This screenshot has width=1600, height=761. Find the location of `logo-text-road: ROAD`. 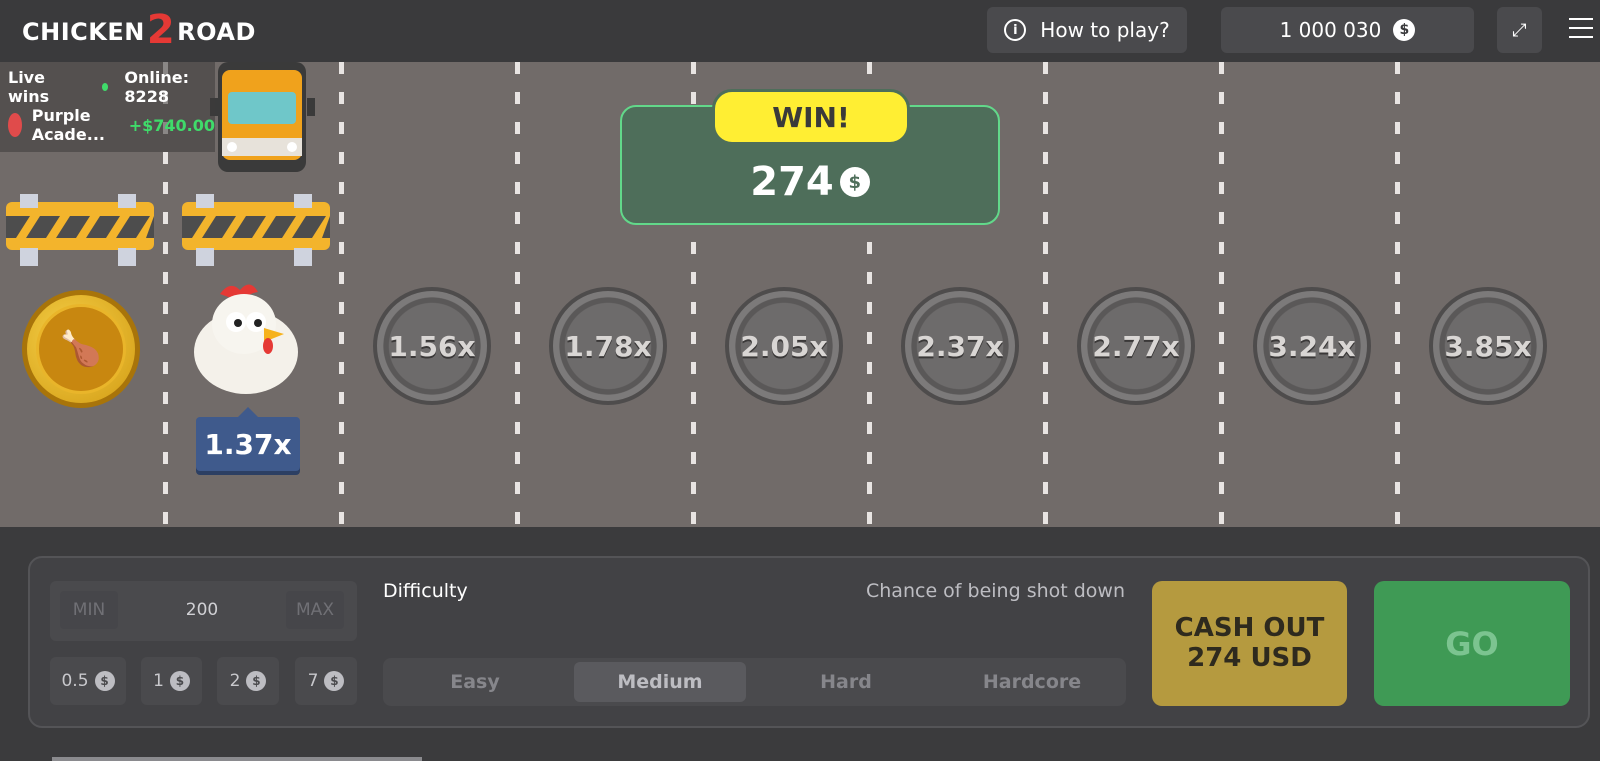

logo-text-road: ROAD is located at coordinates (216, 32).